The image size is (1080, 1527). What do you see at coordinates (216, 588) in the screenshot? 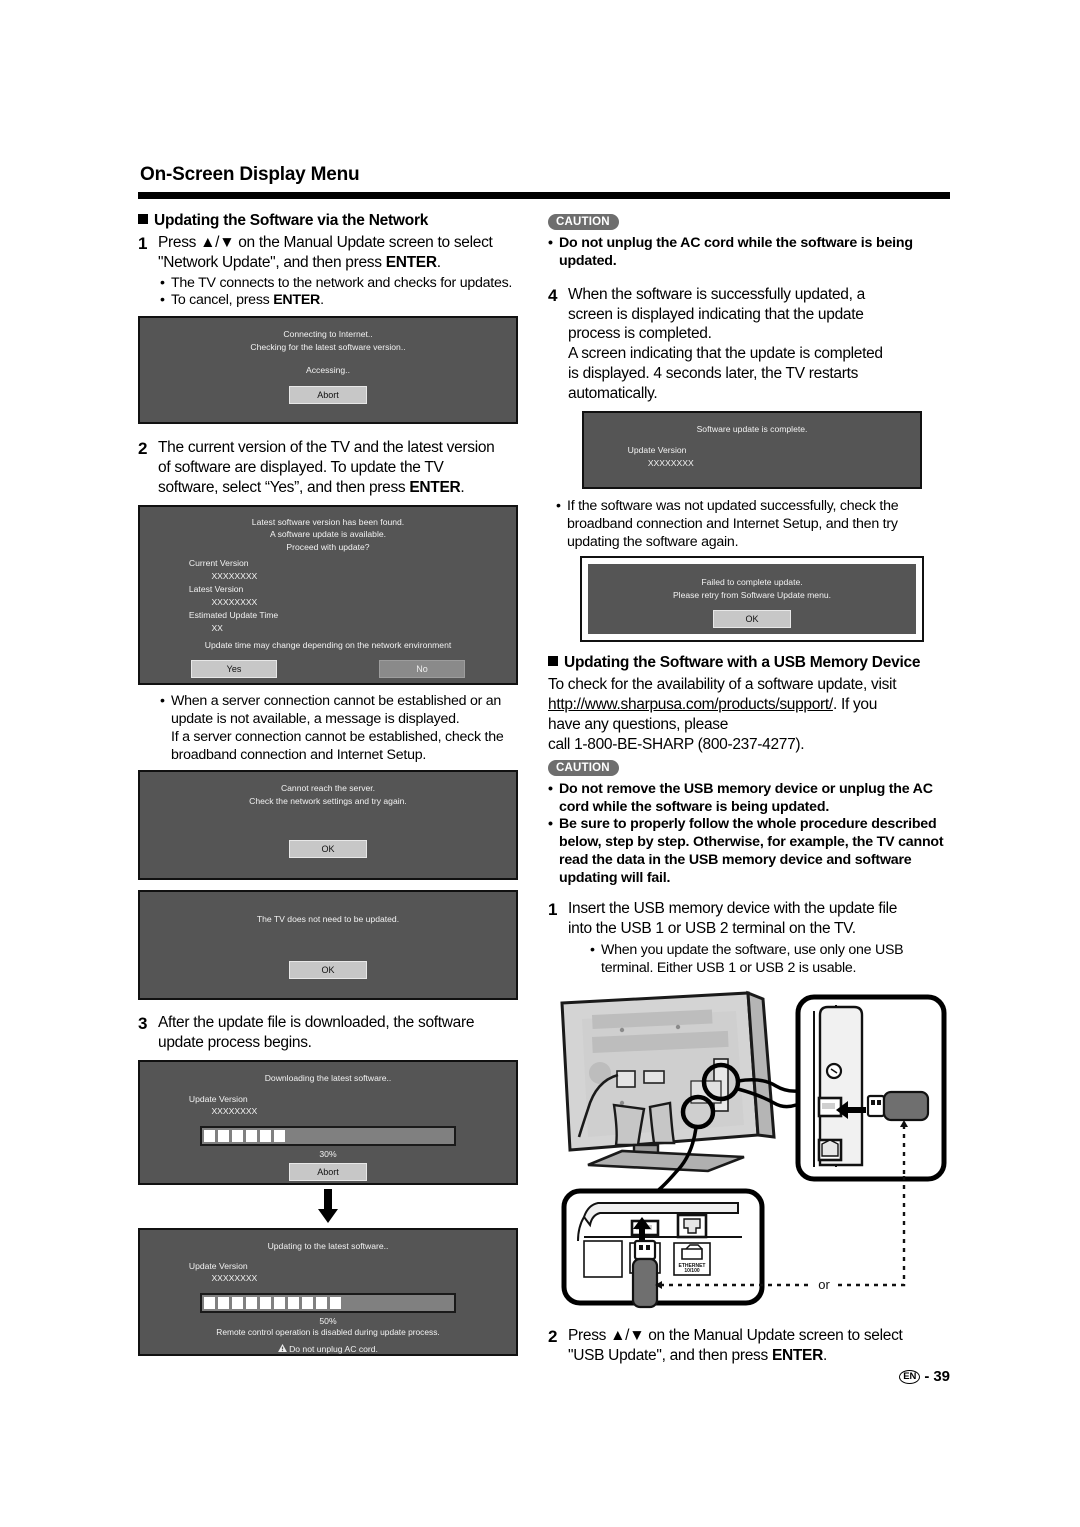
I see `osd-label-latest-version: Latest Version` at bounding box center [216, 588].